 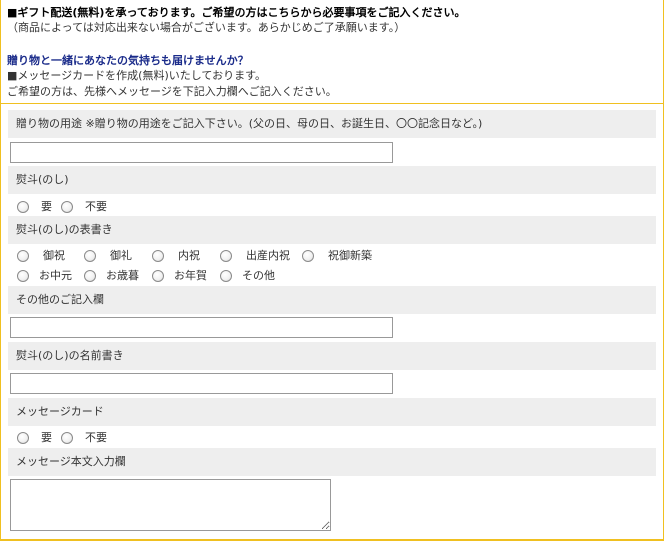 What do you see at coordinates (60, 411) in the screenshot?
I see `card-label: メッセージカード` at bounding box center [60, 411].